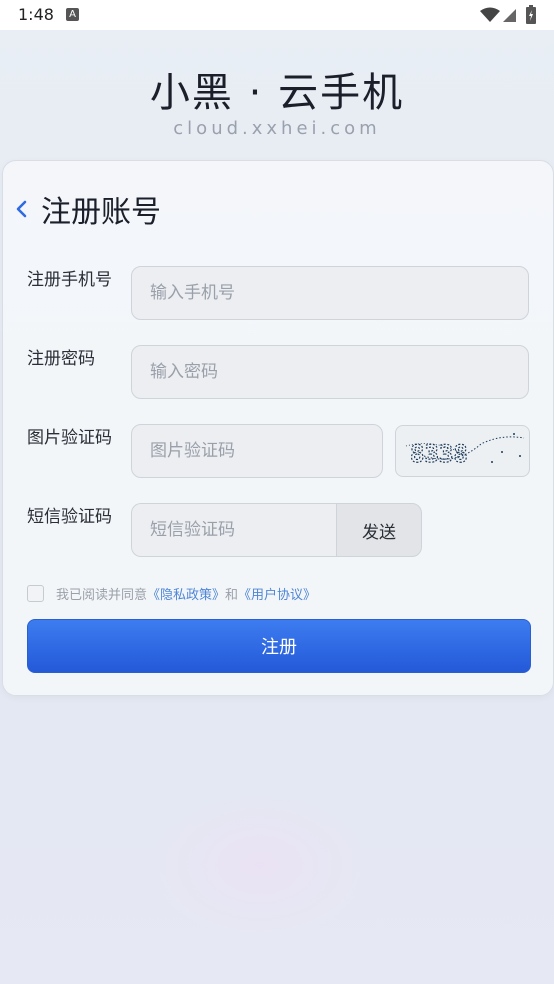 Image resolution: width=554 pixels, height=984 pixels. Describe the element at coordinates (36, 14) in the screenshot. I see `status-time: 1:48` at that location.